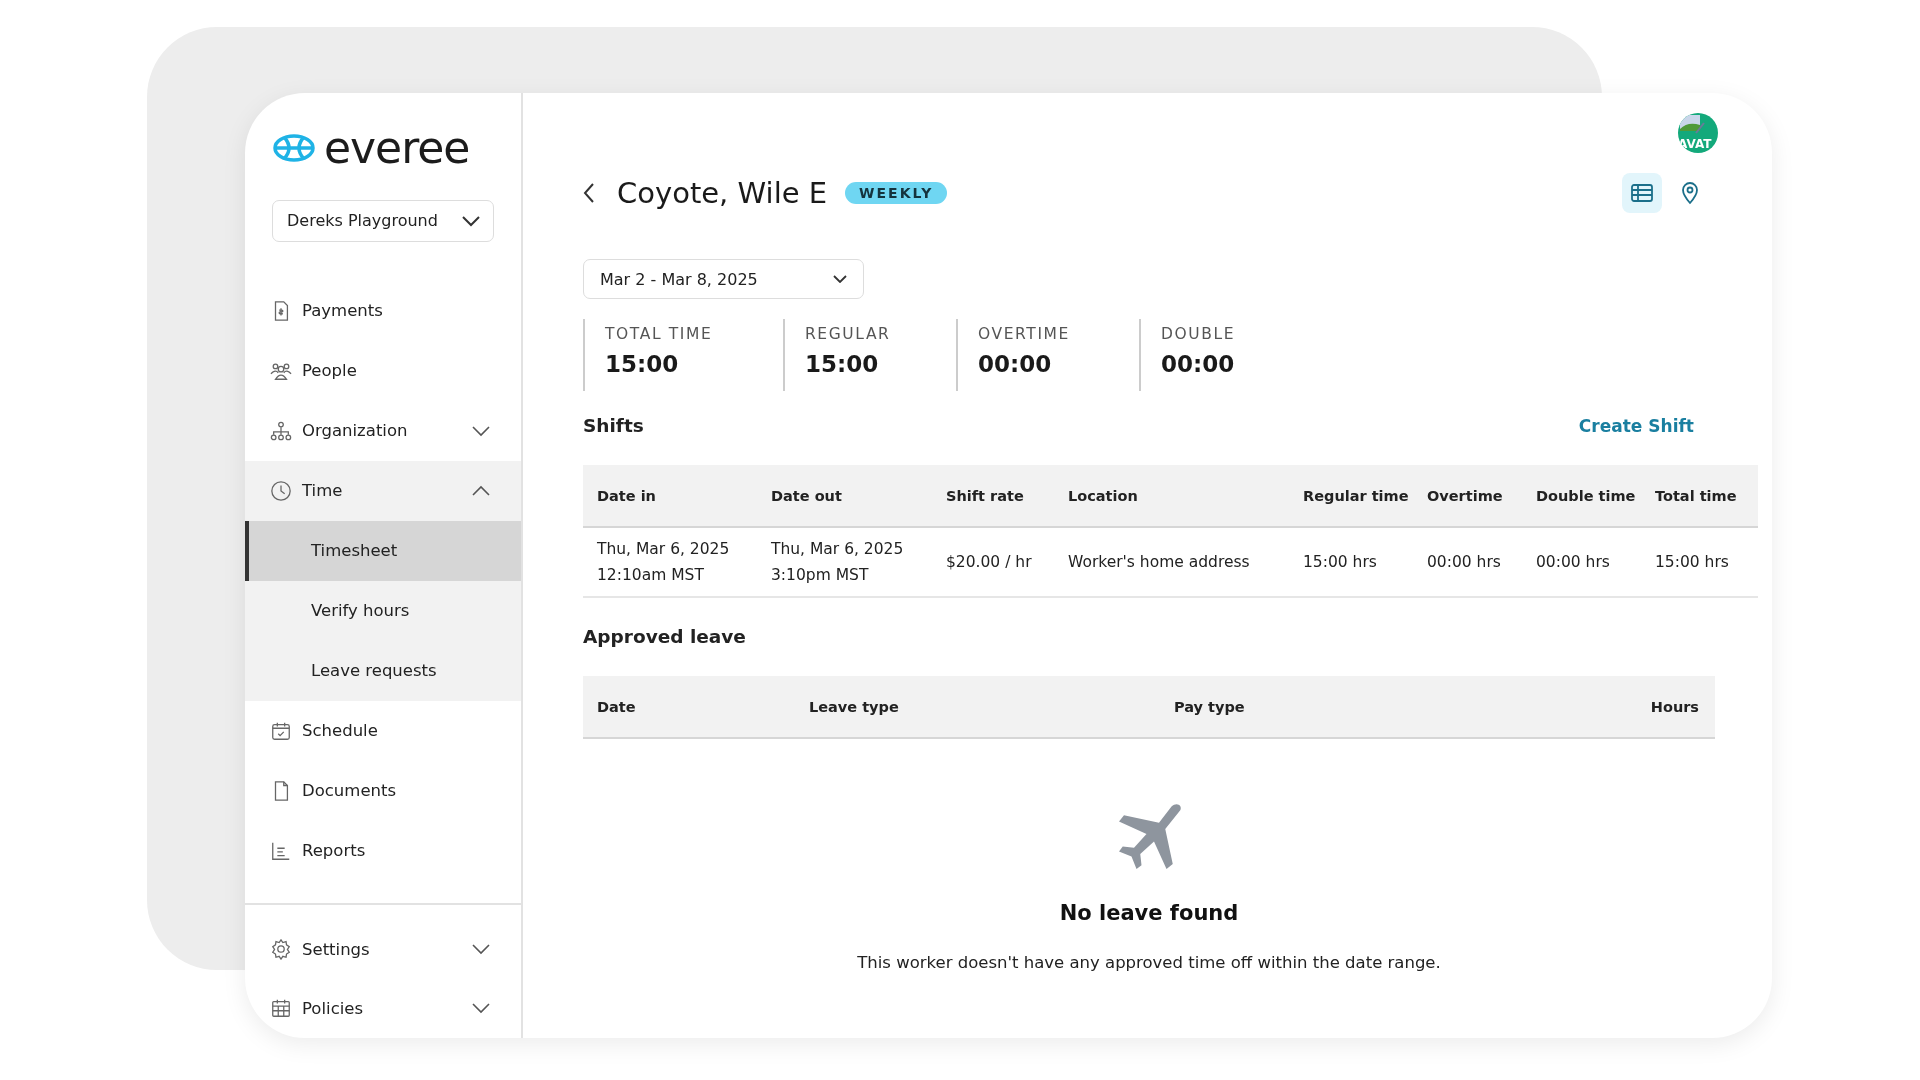 The image size is (1920, 1080). Describe the element at coordinates (854, 706) in the screenshot. I see `column-header: Leave type` at that location.